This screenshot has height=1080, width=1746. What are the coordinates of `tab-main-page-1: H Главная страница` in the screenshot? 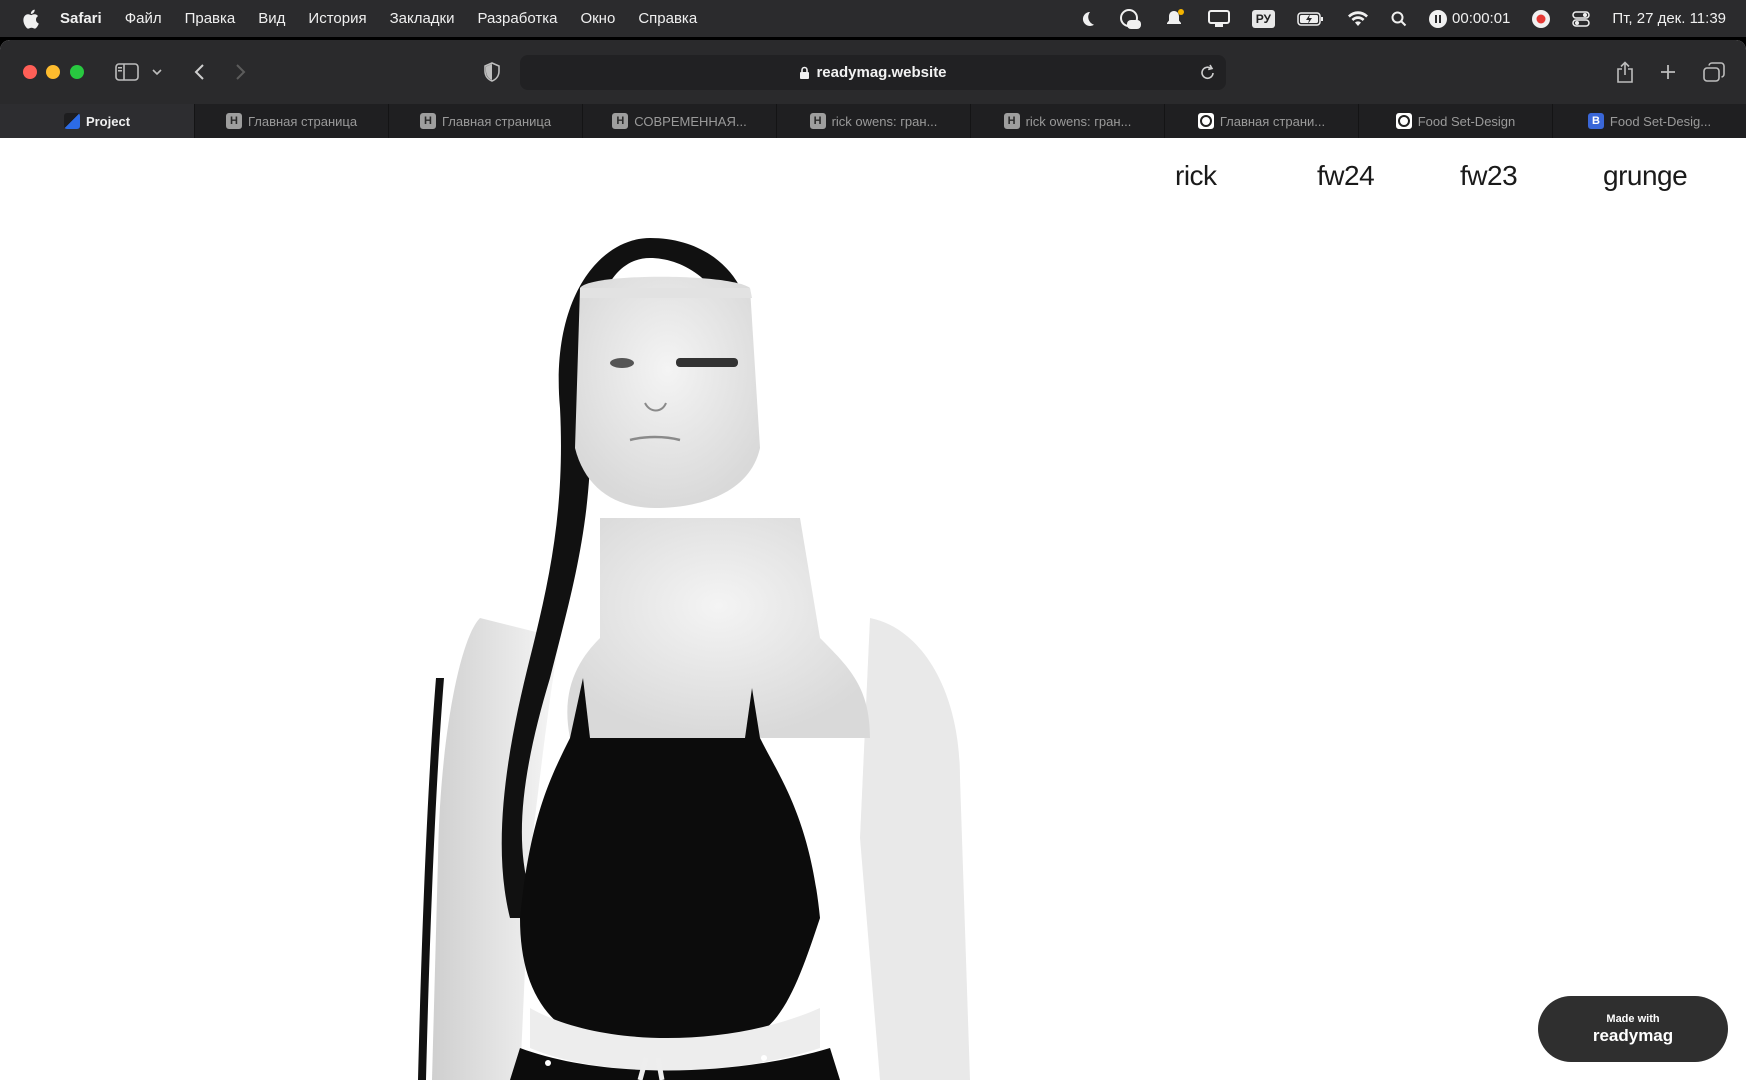 It's located at (291, 121).